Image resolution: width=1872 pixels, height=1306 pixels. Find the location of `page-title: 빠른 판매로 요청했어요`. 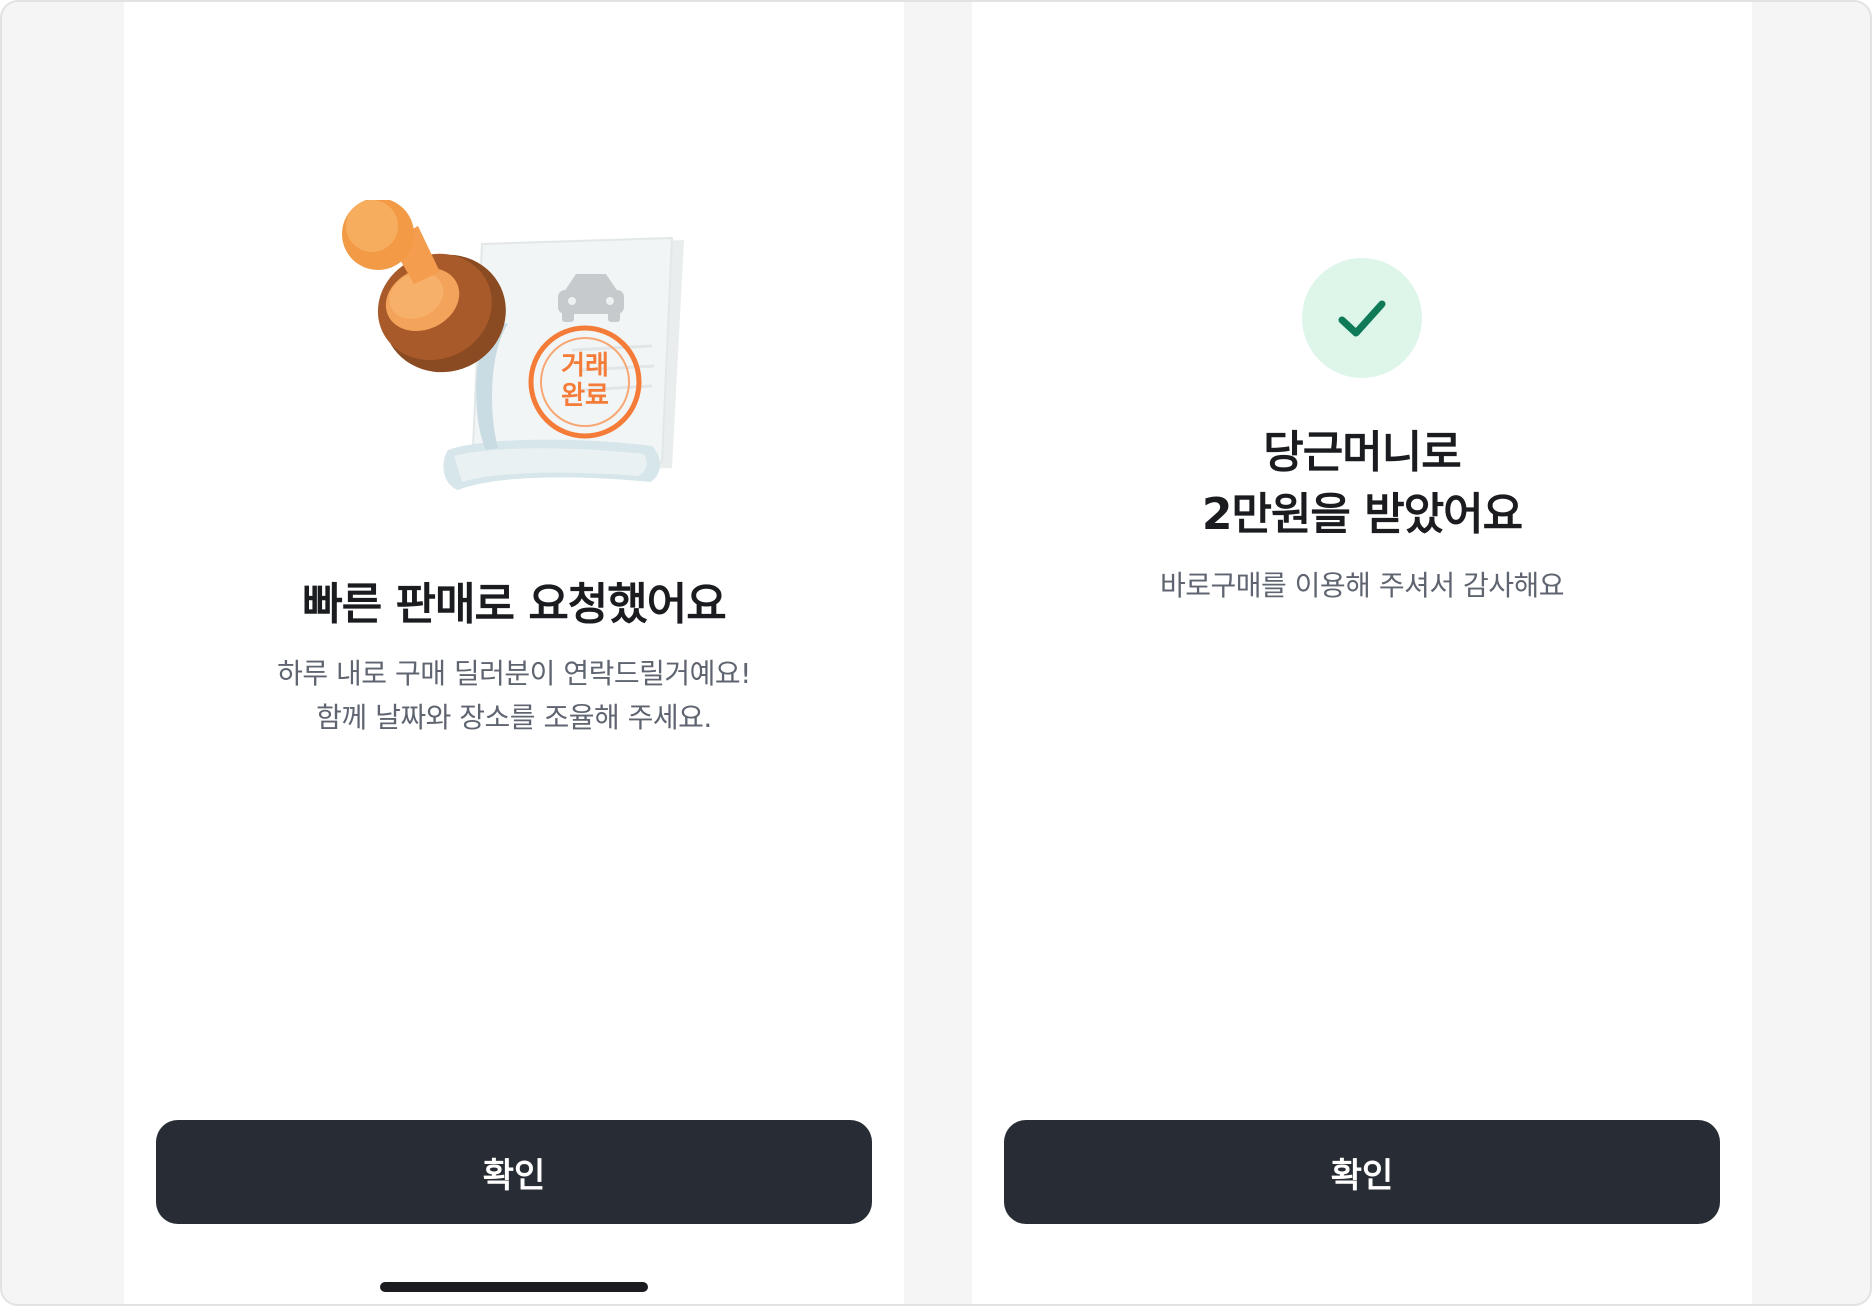

page-title: 빠른 판매로 요청했어요 is located at coordinates (514, 604).